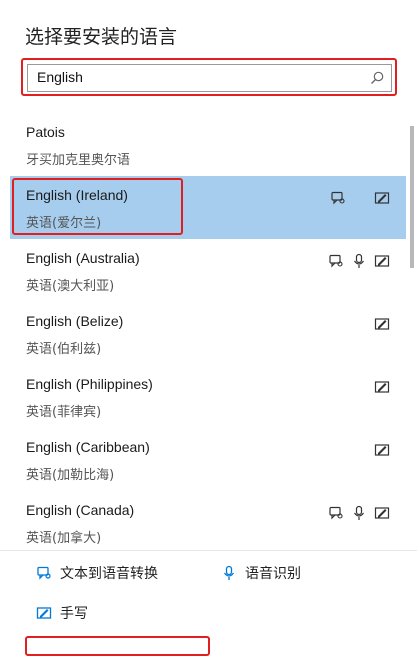 The width and height of the screenshot is (417, 656). What do you see at coordinates (70, 475) in the screenshot?
I see `language-native-name: 英语(加勒比海)` at bounding box center [70, 475].